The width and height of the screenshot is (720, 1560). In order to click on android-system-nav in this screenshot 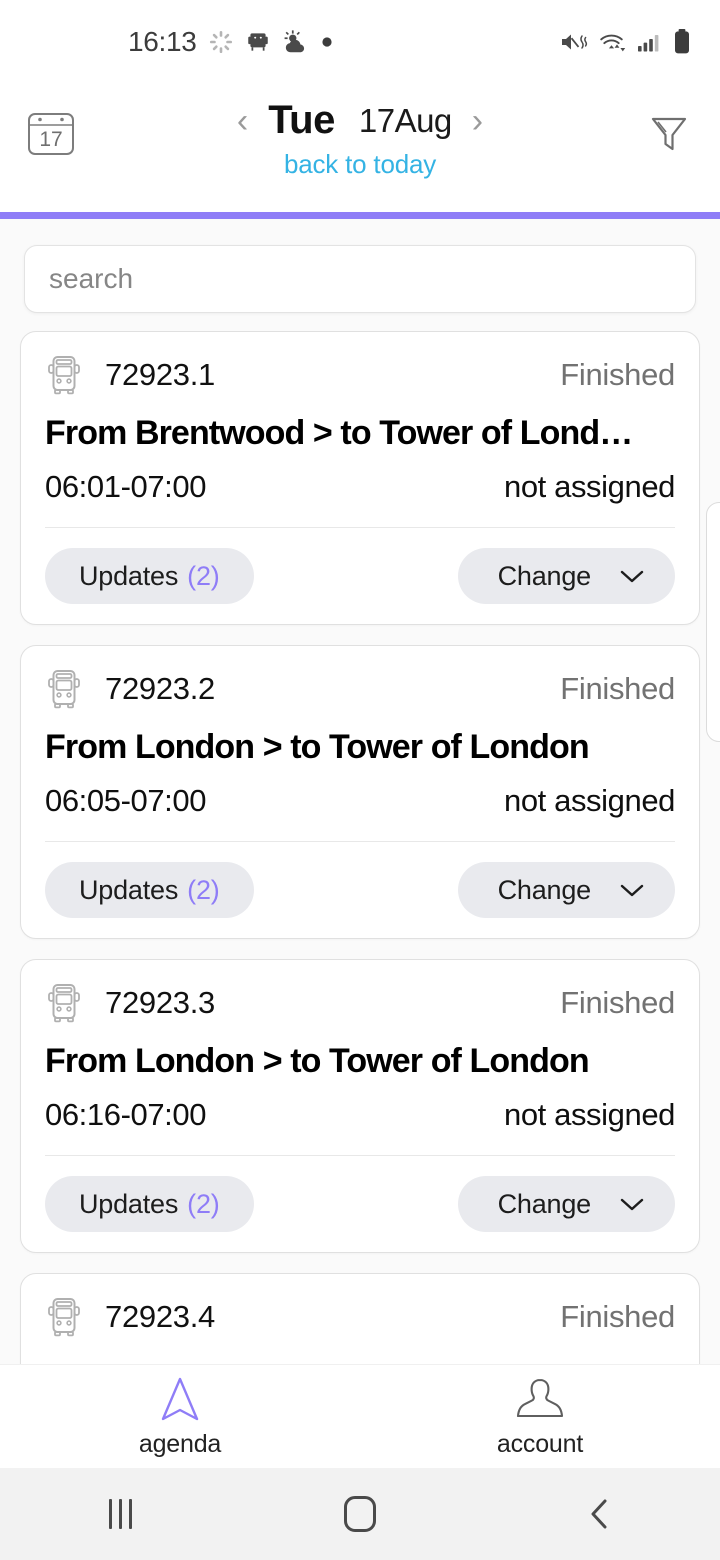, I will do `click(360, 1514)`.